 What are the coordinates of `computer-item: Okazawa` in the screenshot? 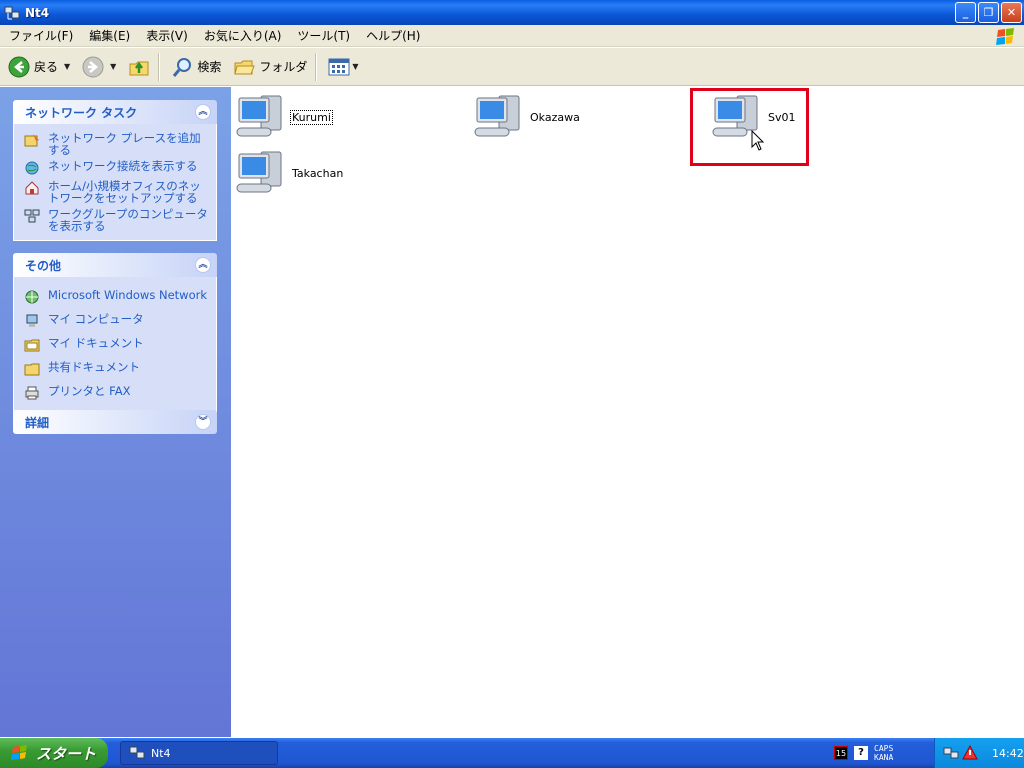 It's located at (527, 117).